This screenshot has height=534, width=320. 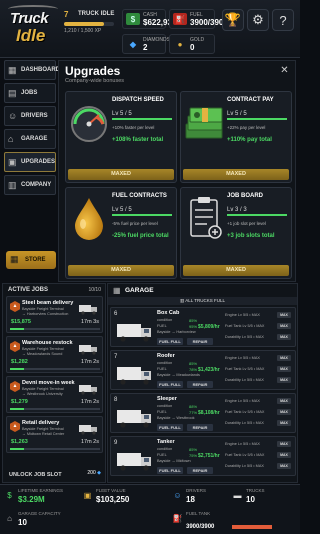 What do you see at coordinates (30, 162) in the screenshot?
I see `nav-upgrades: ▣ UPGRADES` at bounding box center [30, 162].